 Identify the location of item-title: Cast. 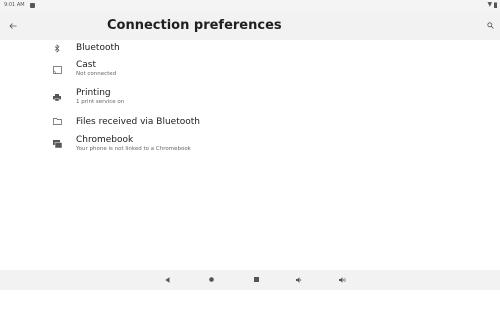
(86, 65).